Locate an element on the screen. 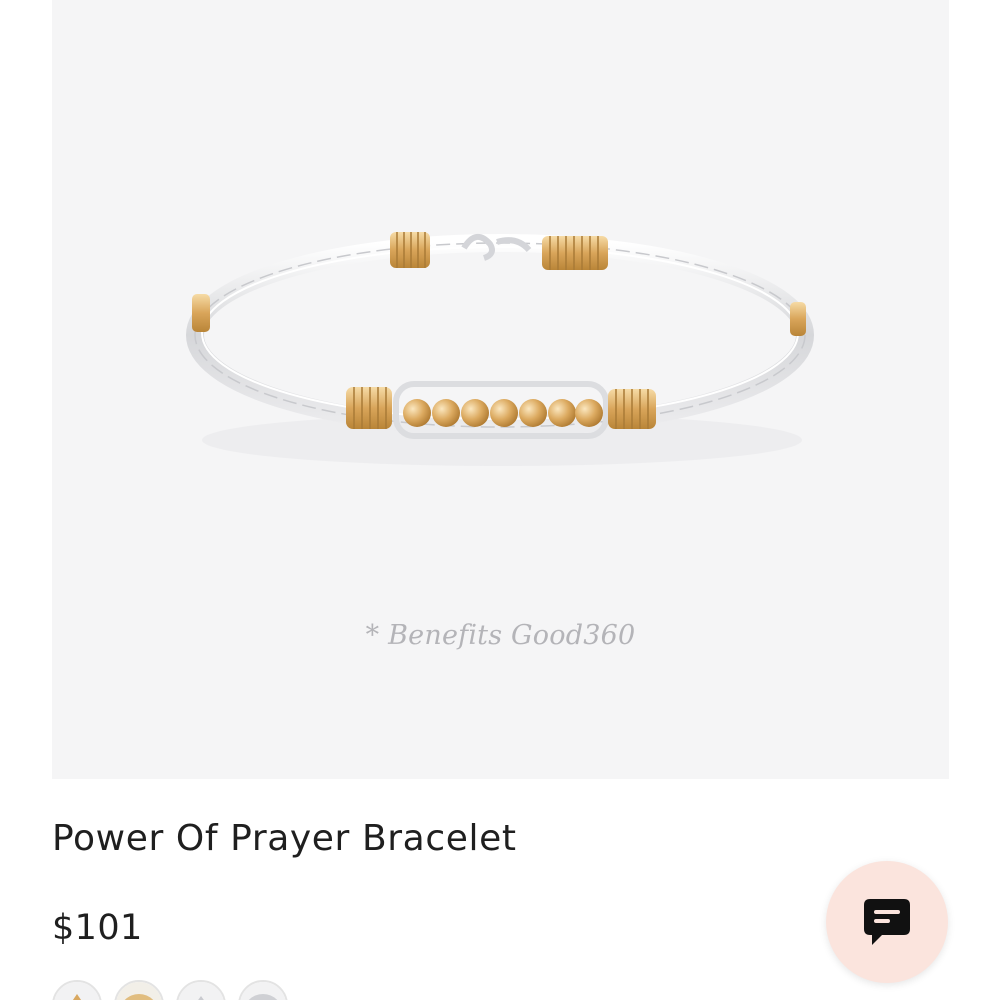 The width and height of the screenshot is (1000, 1000). swatch-silver is located at coordinates (263, 990).